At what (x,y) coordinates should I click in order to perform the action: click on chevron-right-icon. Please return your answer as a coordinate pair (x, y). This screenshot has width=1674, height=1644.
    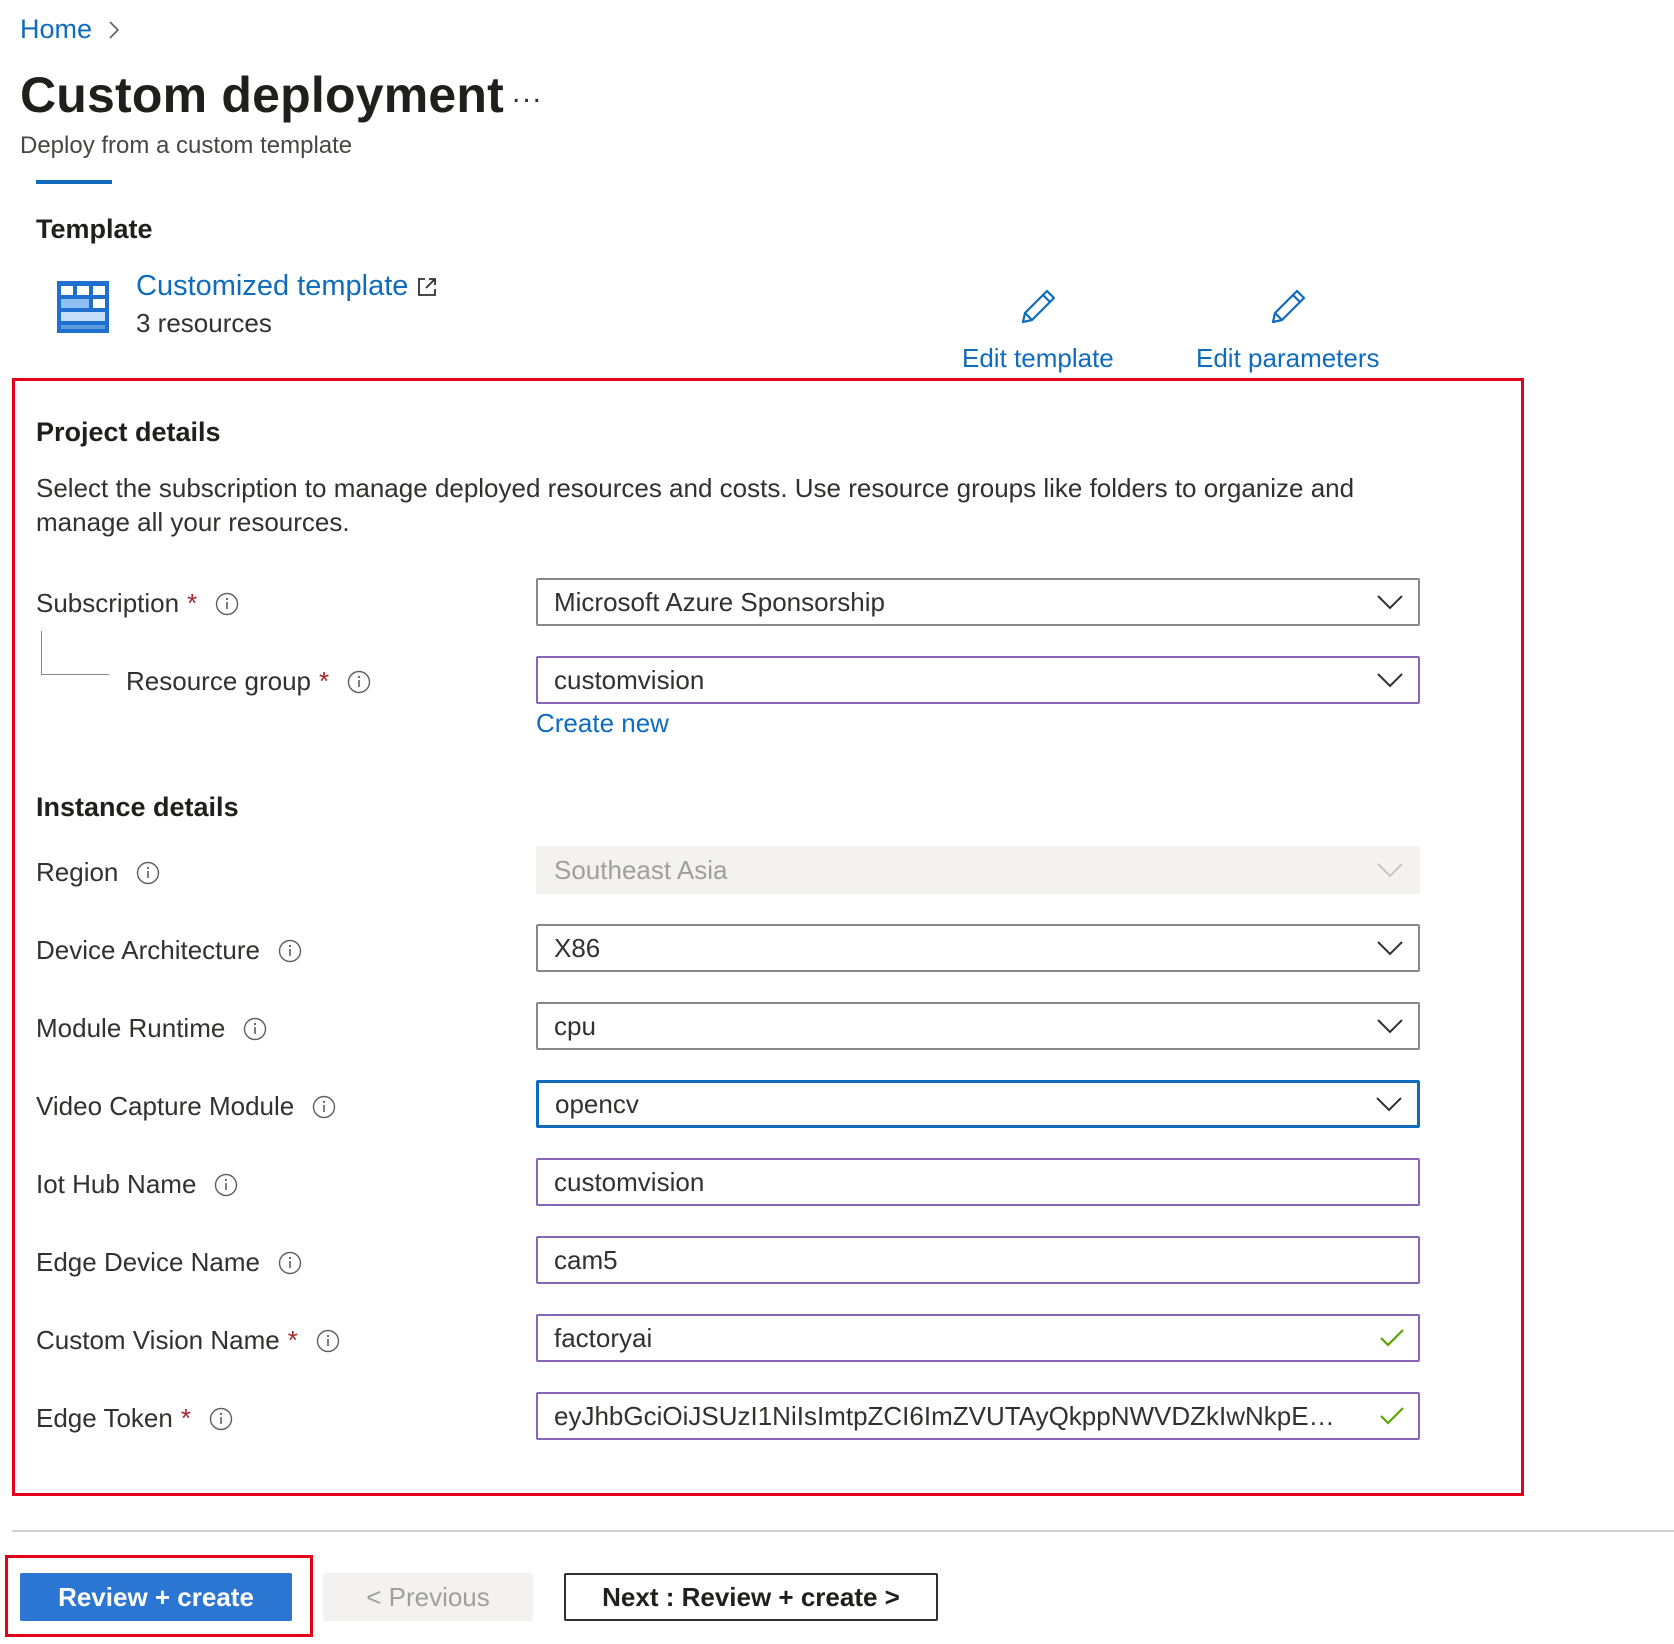
    Looking at the image, I should click on (114, 30).